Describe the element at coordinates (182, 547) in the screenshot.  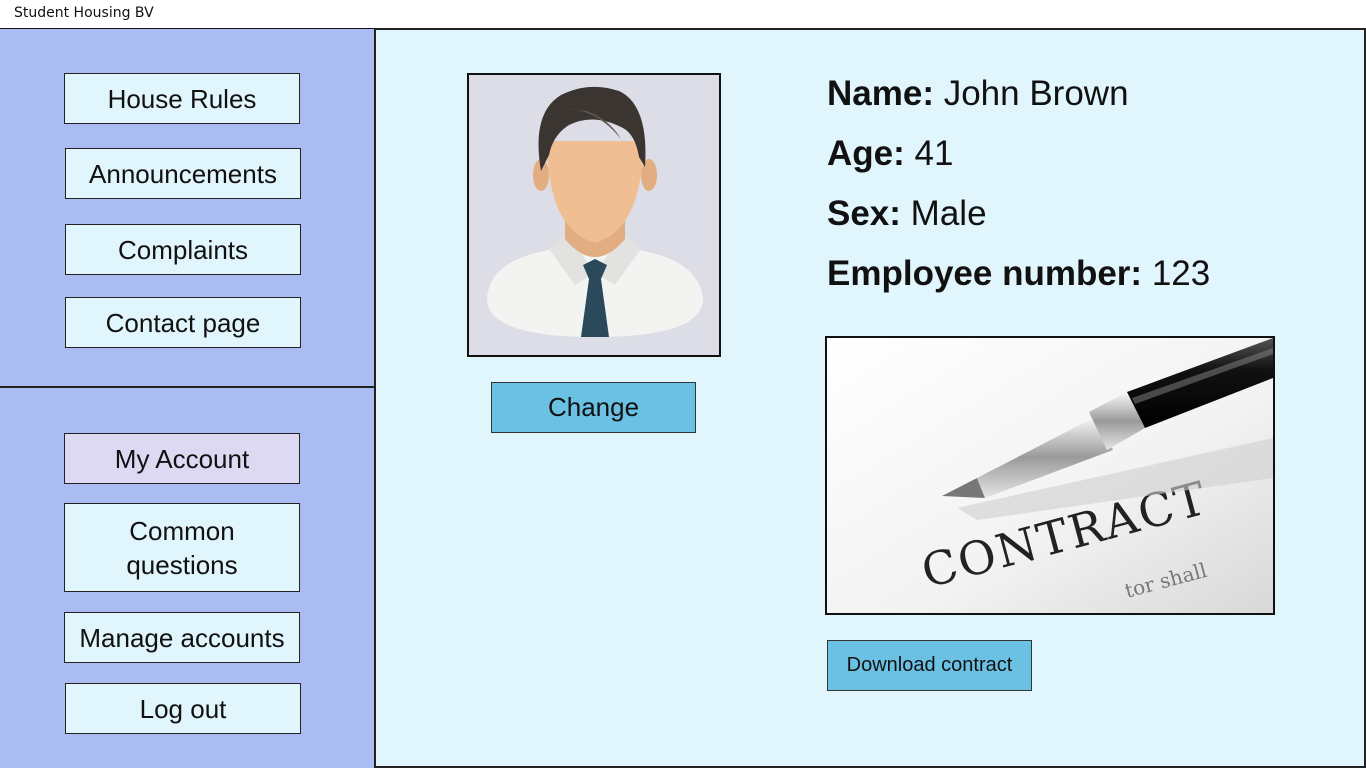
I see `nav-common-questions-button: Common questions` at that location.